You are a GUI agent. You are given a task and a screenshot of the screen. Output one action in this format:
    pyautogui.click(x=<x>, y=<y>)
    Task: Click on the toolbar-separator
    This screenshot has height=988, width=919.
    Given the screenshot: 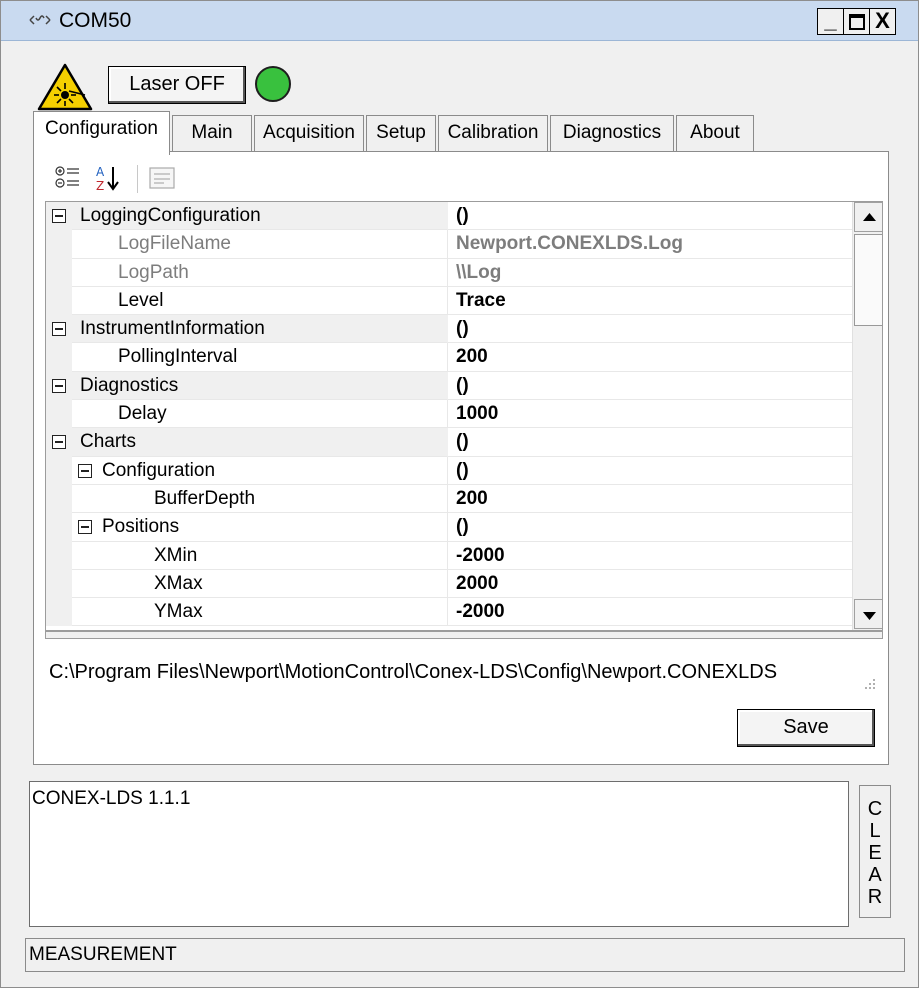 What is the action you would take?
    pyautogui.click(x=137, y=179)
    